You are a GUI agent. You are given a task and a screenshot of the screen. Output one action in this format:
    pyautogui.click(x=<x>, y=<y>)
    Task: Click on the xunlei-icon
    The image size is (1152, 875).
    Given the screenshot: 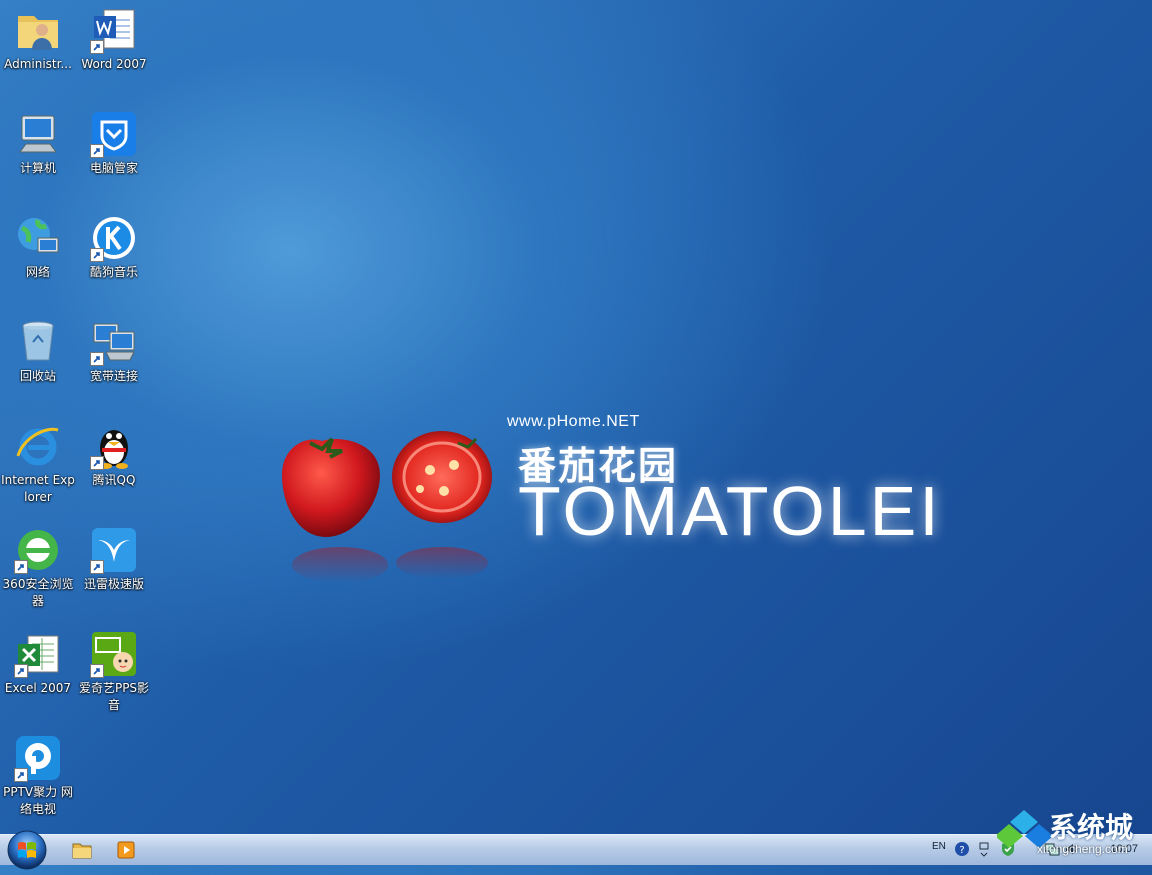 What is the action you would take?
    pyautogui.click(x=114, y=550)
    